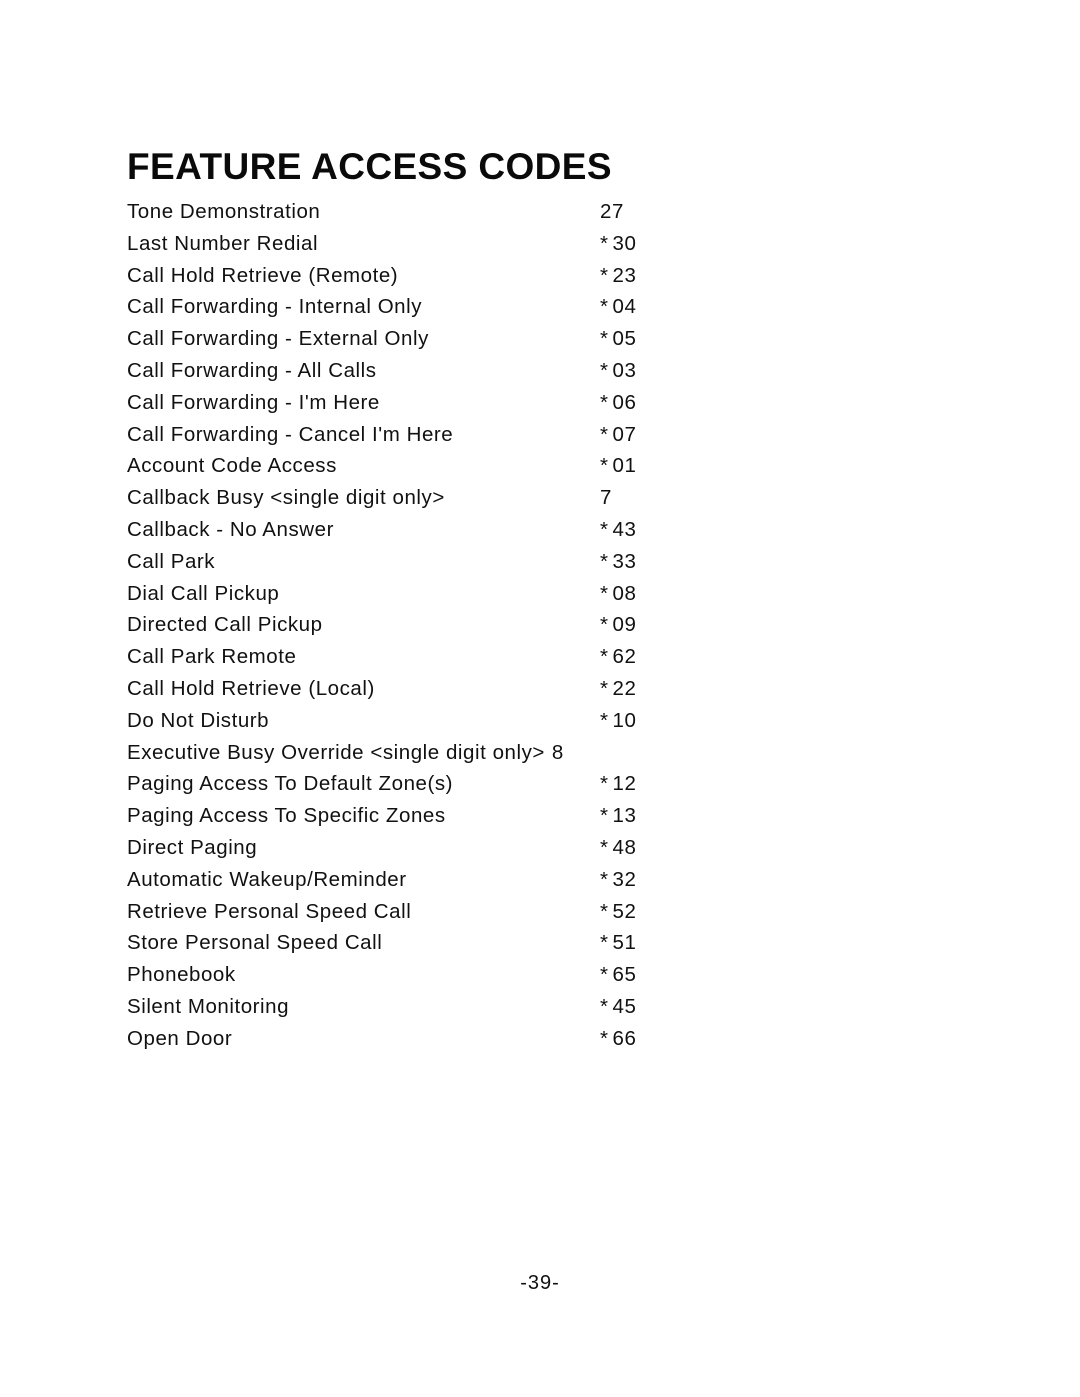 This screenshot has height=1397, width=1080. What do you see at coordinates (624, 1006) in the screenshot?
I see `code-number: 45` at bounding box center [624, 1006].